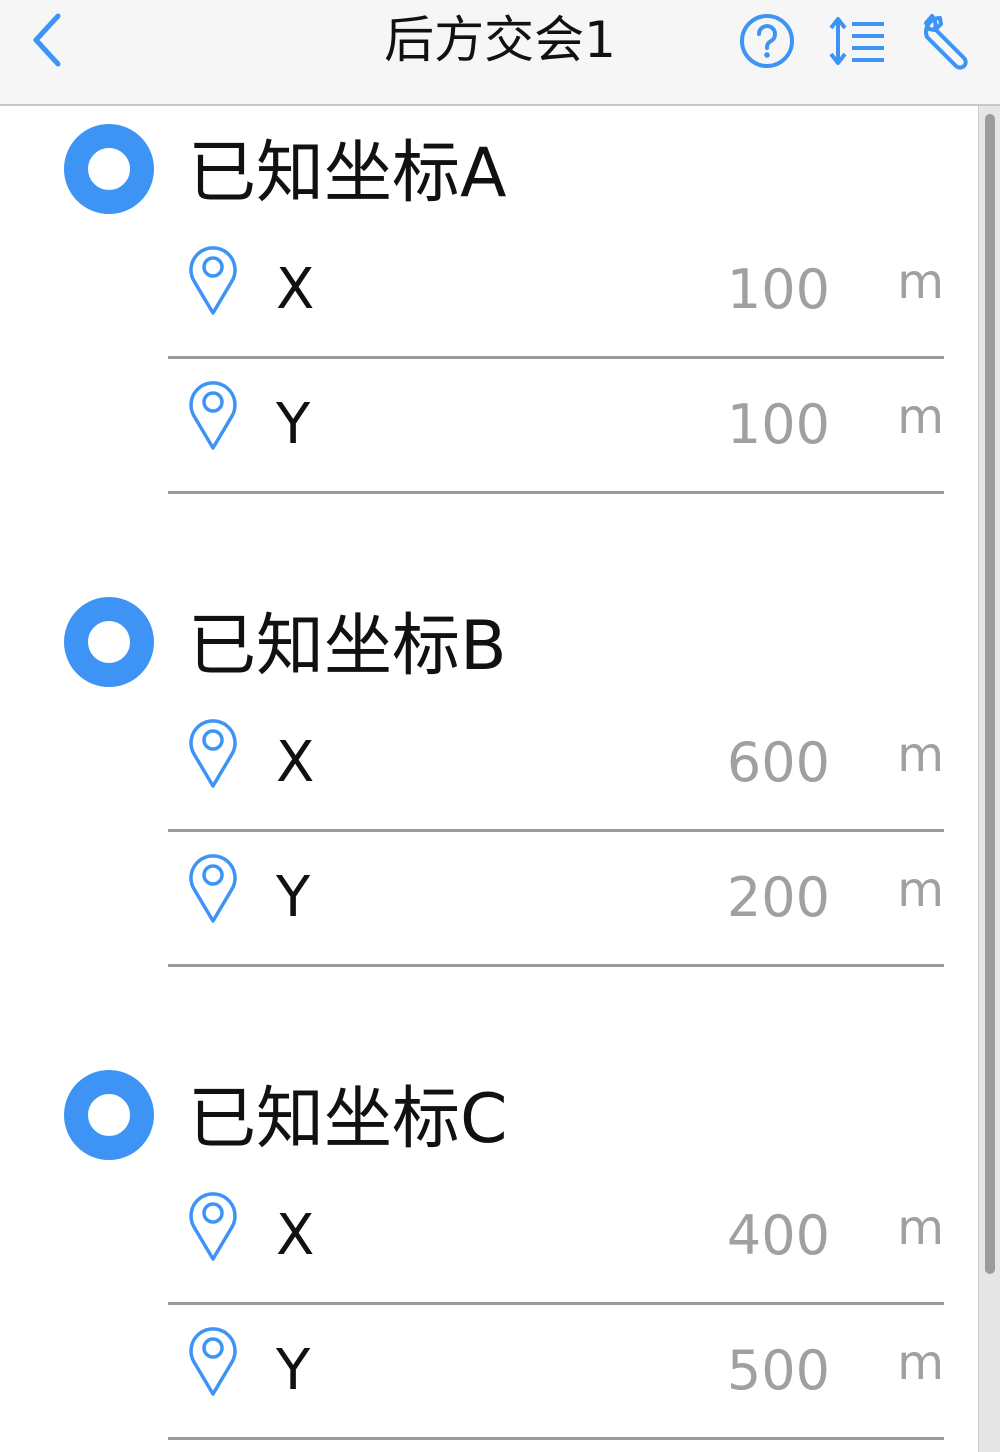  I want to click on coordinate-row-a-x: X 100 m, so click(556, 290).